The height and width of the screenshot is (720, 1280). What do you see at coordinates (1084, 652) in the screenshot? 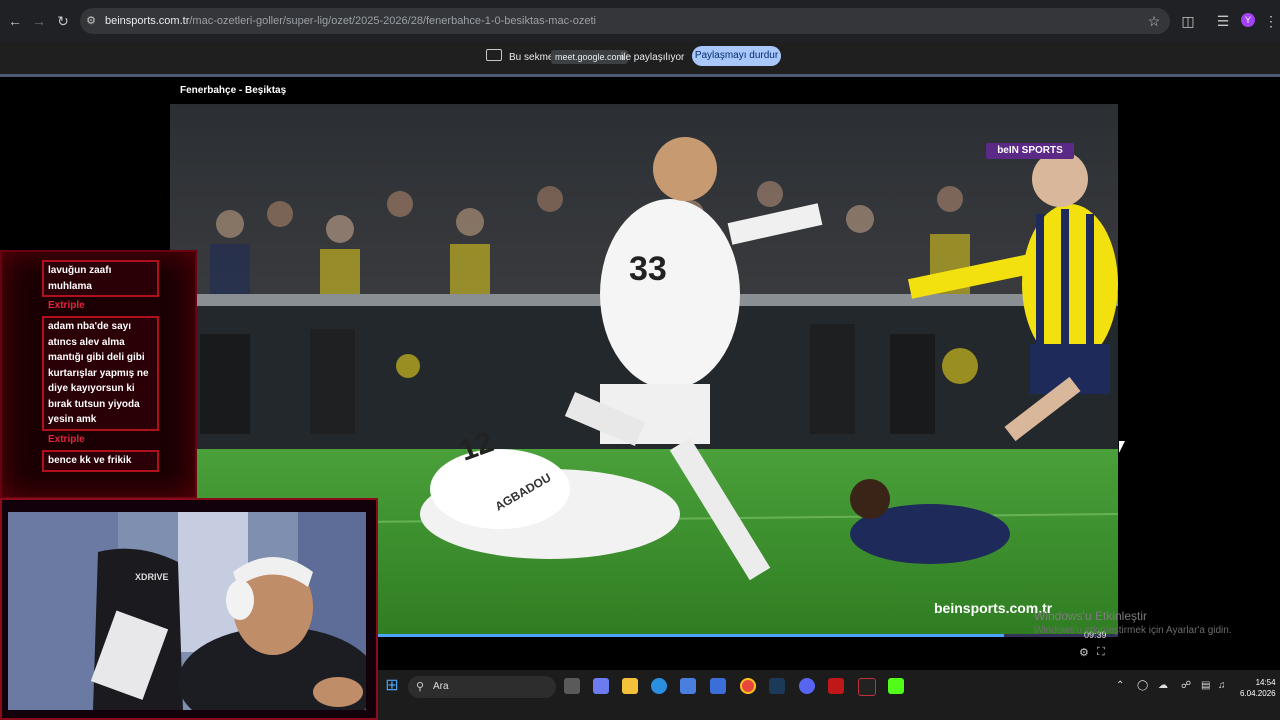
I see `settings-gear-icon: ⚙` at bounding box center [1084, 652].